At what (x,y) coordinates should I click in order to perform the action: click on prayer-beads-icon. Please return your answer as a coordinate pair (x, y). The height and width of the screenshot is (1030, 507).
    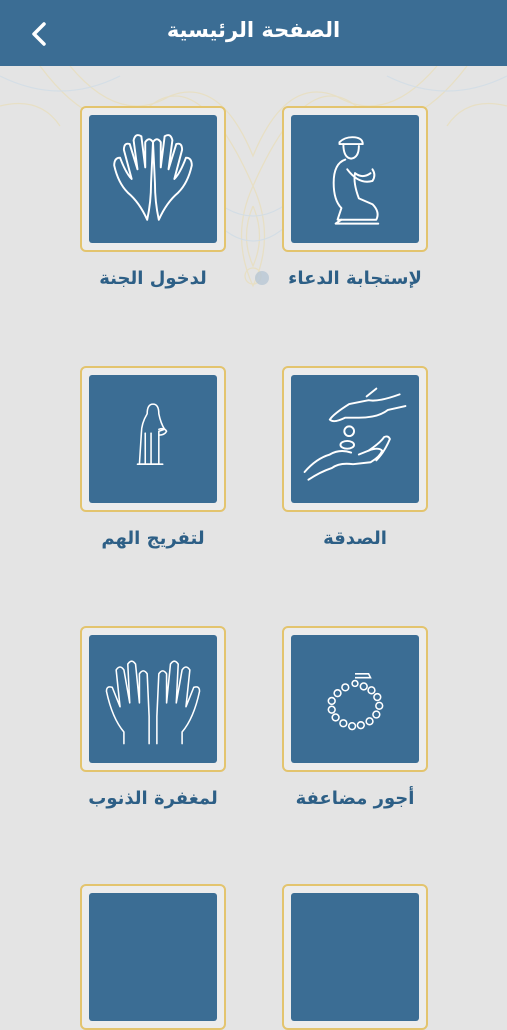
    Looking at the image, I should click on (355, 702).